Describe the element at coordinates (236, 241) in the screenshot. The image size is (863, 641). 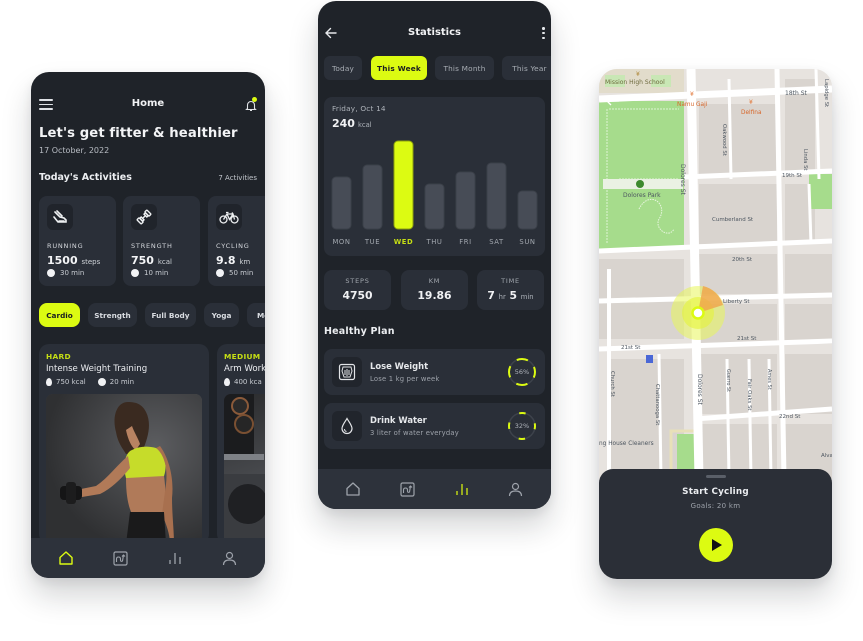
I see `activity-card-cycling: CYCLING 9.8 km 50 min` at that location.